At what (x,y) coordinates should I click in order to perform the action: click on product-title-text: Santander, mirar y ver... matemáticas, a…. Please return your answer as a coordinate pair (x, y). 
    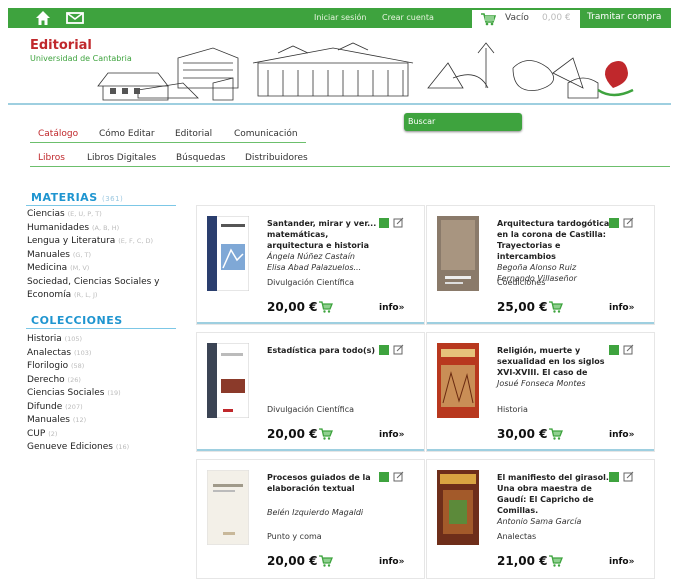
    Looking at the image, I should click on (322, 234).